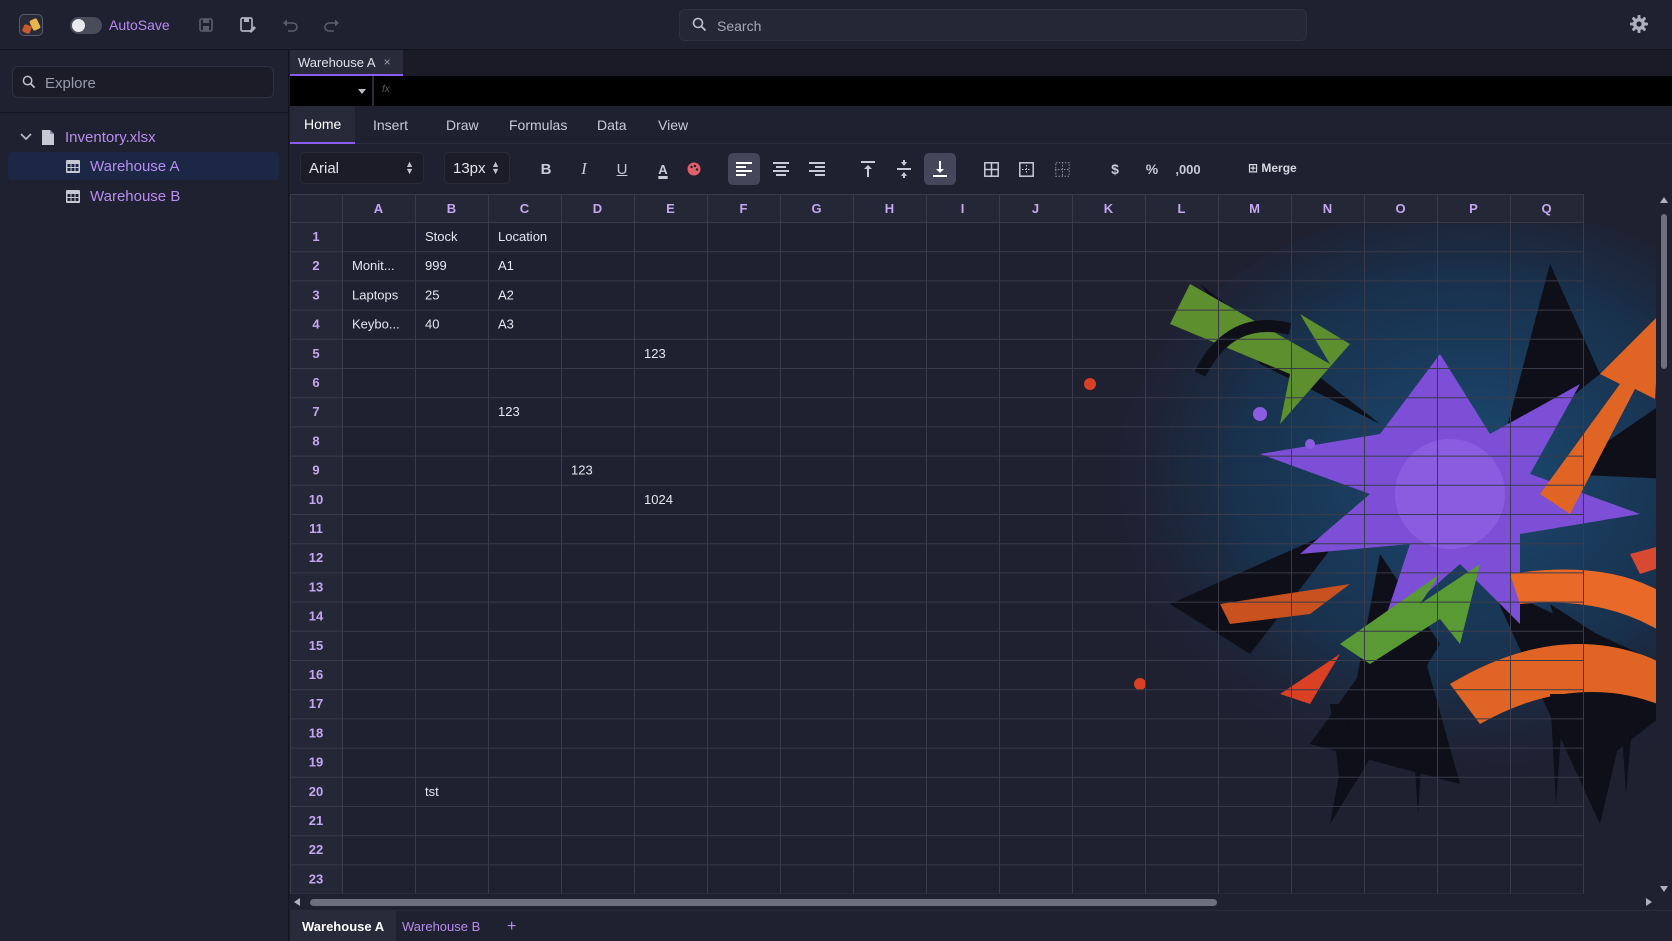 The height and width of the screenshot is (941, 1672). I want to click on row-header: 7, so click(315, 411).